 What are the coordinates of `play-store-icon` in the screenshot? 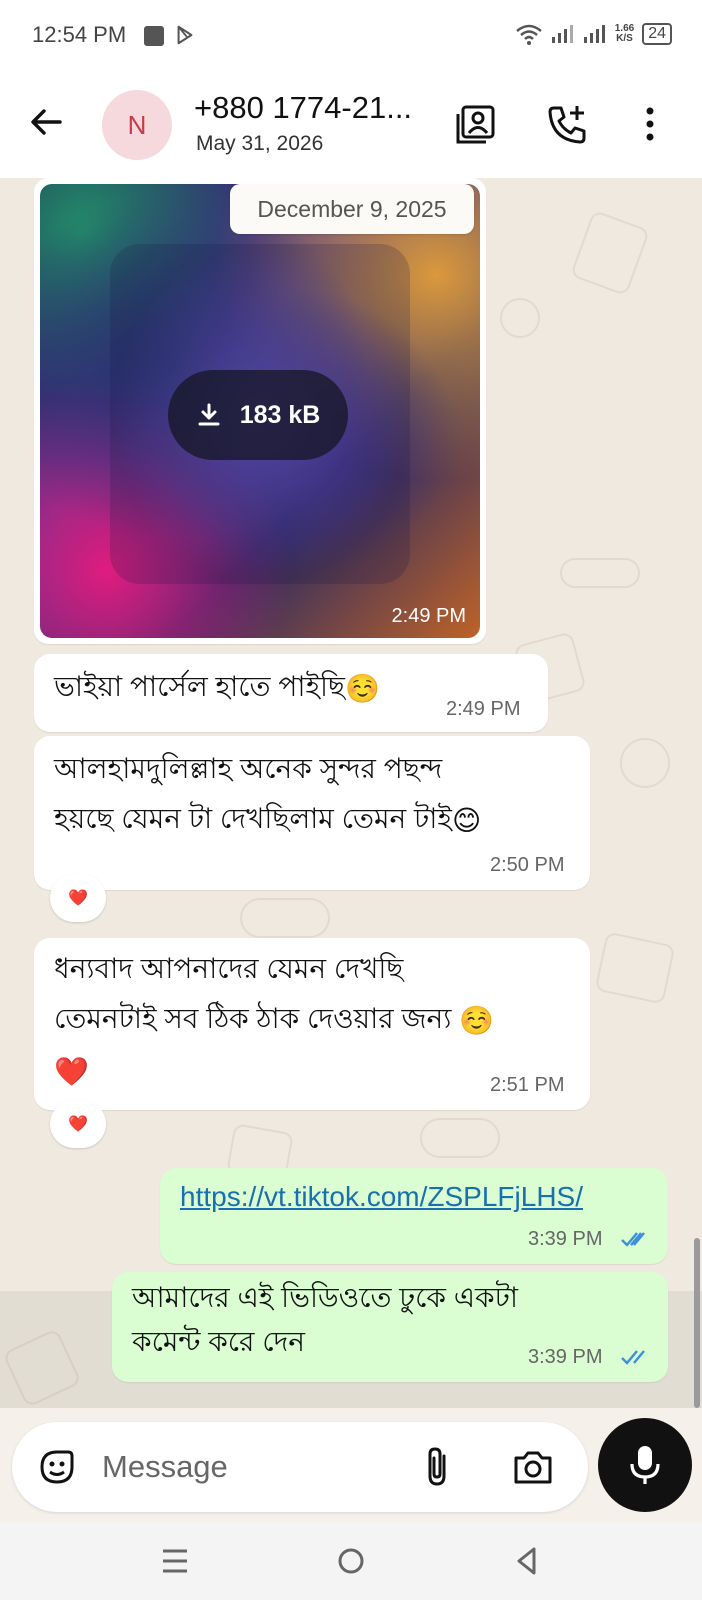 It's located at (185, 35).